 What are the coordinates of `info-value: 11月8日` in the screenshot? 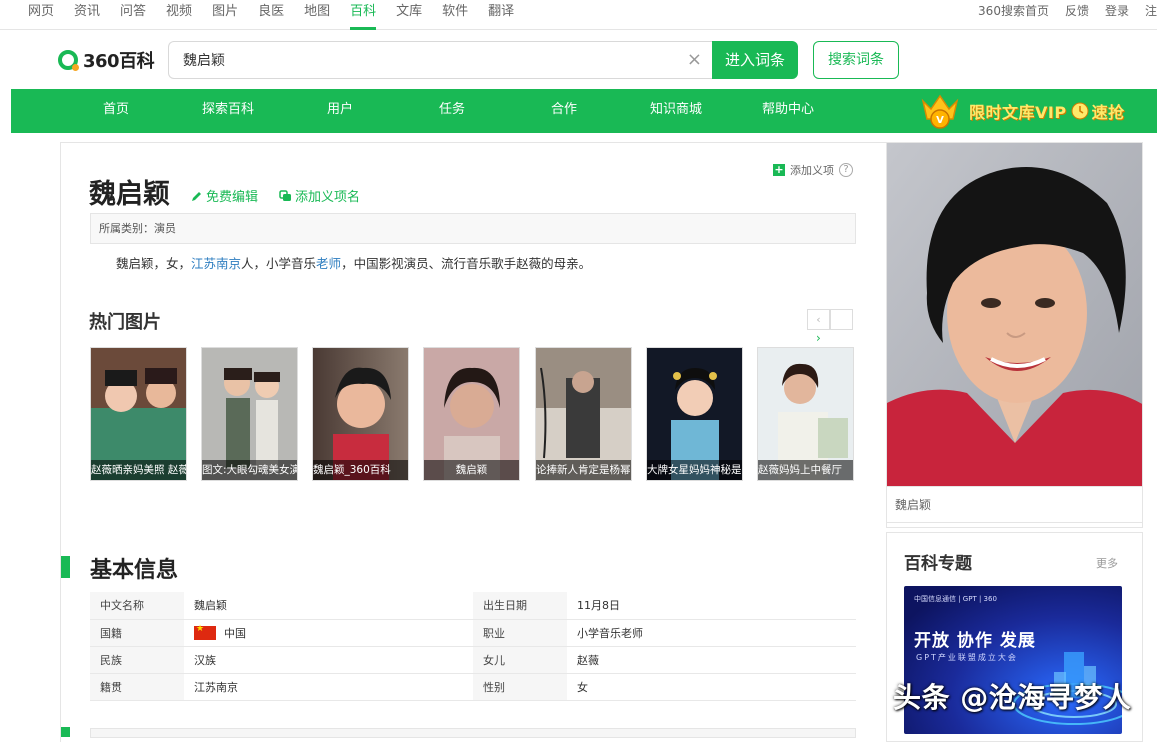 It's located at (711, 606).